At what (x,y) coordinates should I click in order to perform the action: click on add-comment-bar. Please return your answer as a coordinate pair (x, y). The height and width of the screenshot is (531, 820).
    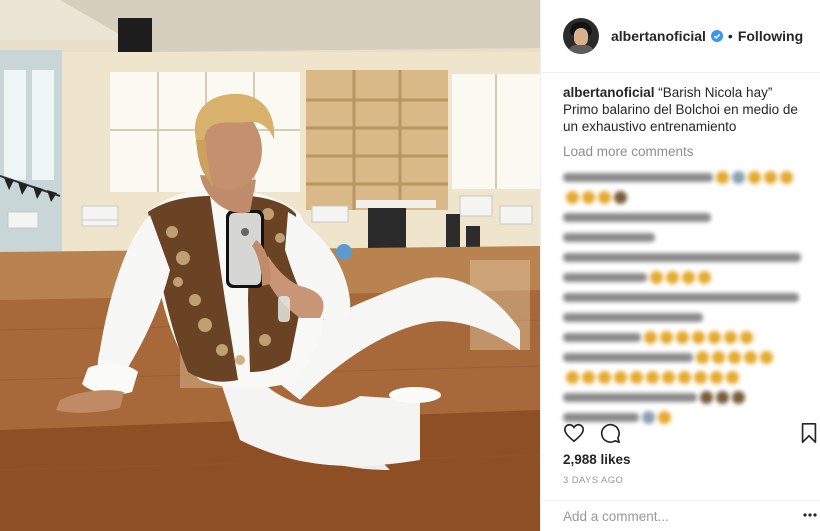
    Looking at the image, I should click on (680, 515).